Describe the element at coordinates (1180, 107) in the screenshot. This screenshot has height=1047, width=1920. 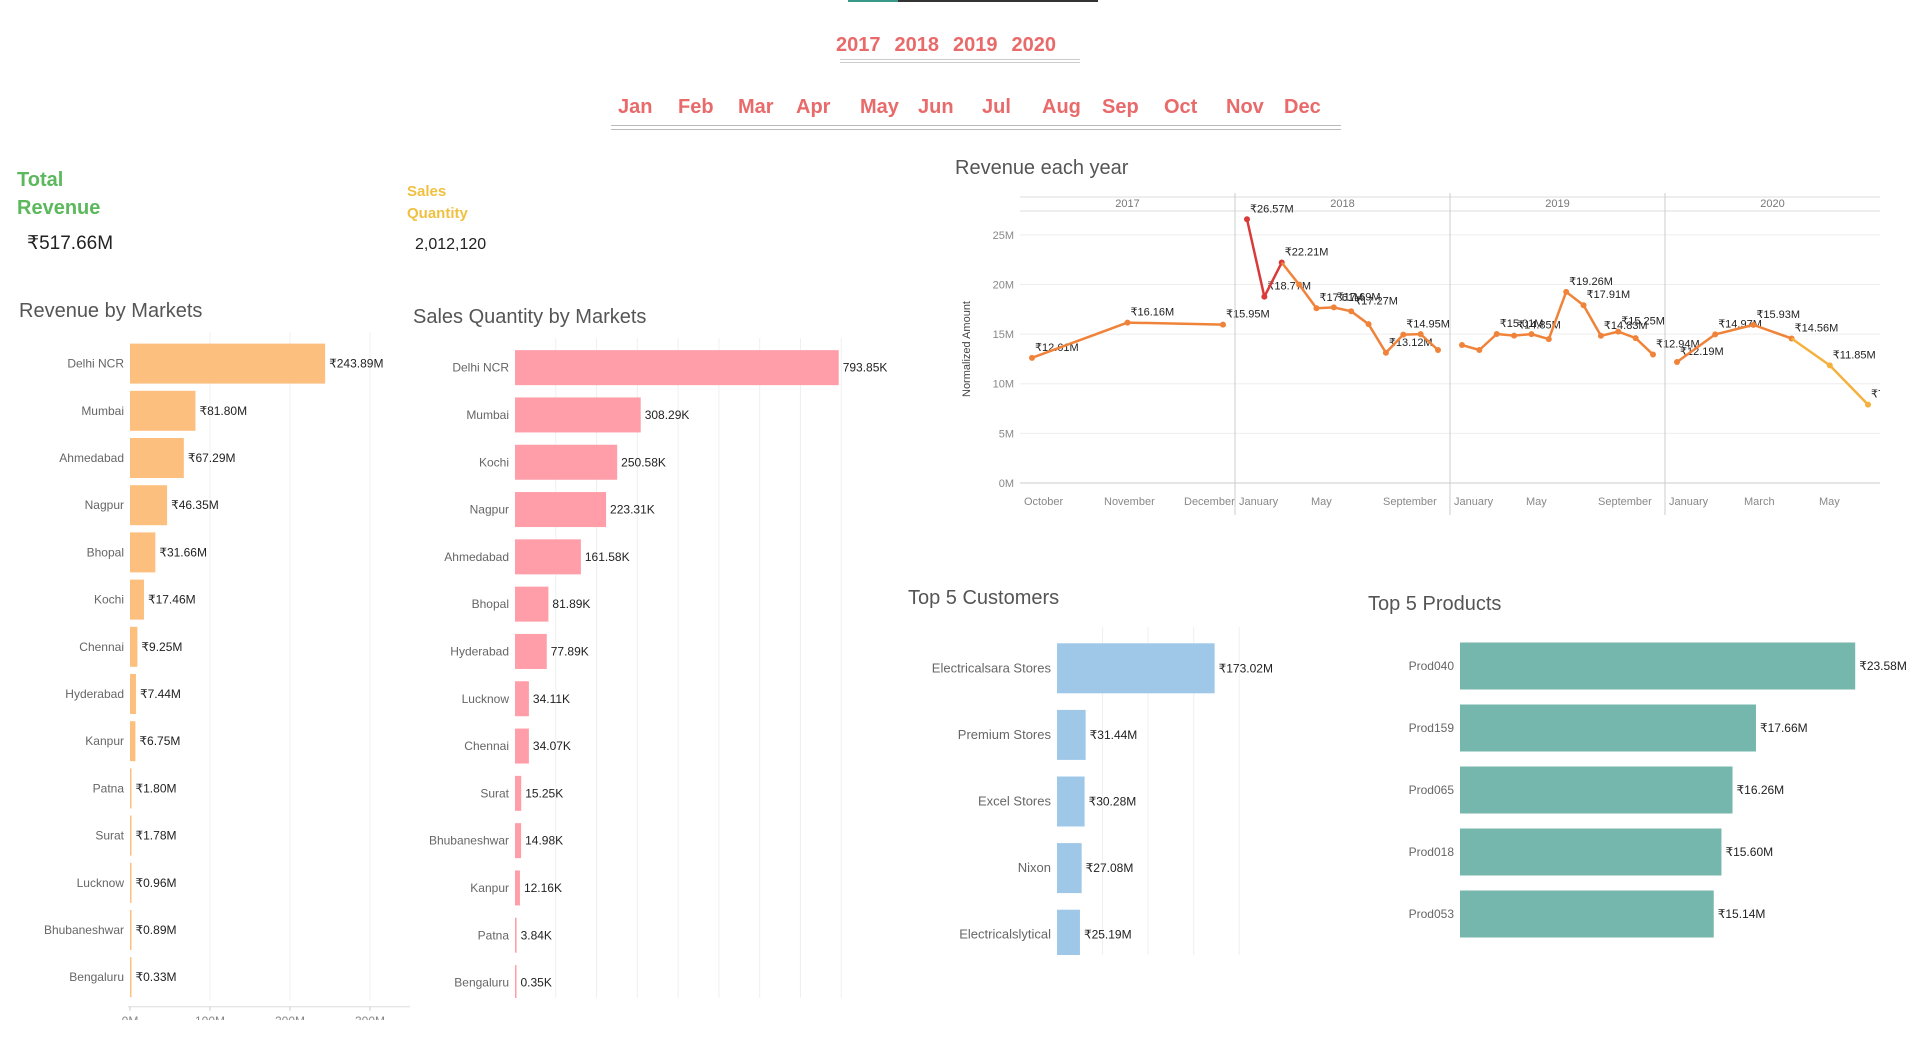
I see `month-filter-oct: Oct` at that location.